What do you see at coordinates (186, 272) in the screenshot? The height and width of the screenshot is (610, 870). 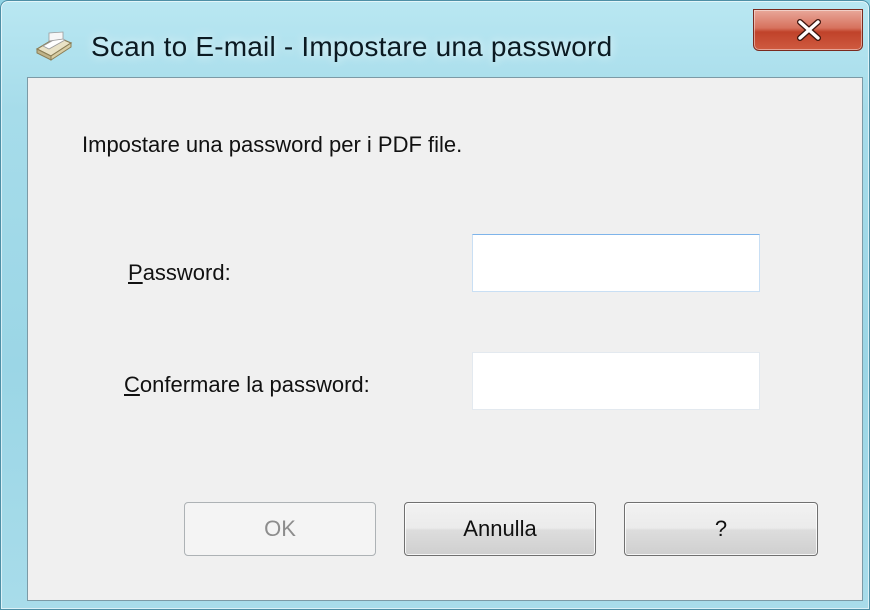 I see `password-label-text: assword:` at bounding box center [186, 272].